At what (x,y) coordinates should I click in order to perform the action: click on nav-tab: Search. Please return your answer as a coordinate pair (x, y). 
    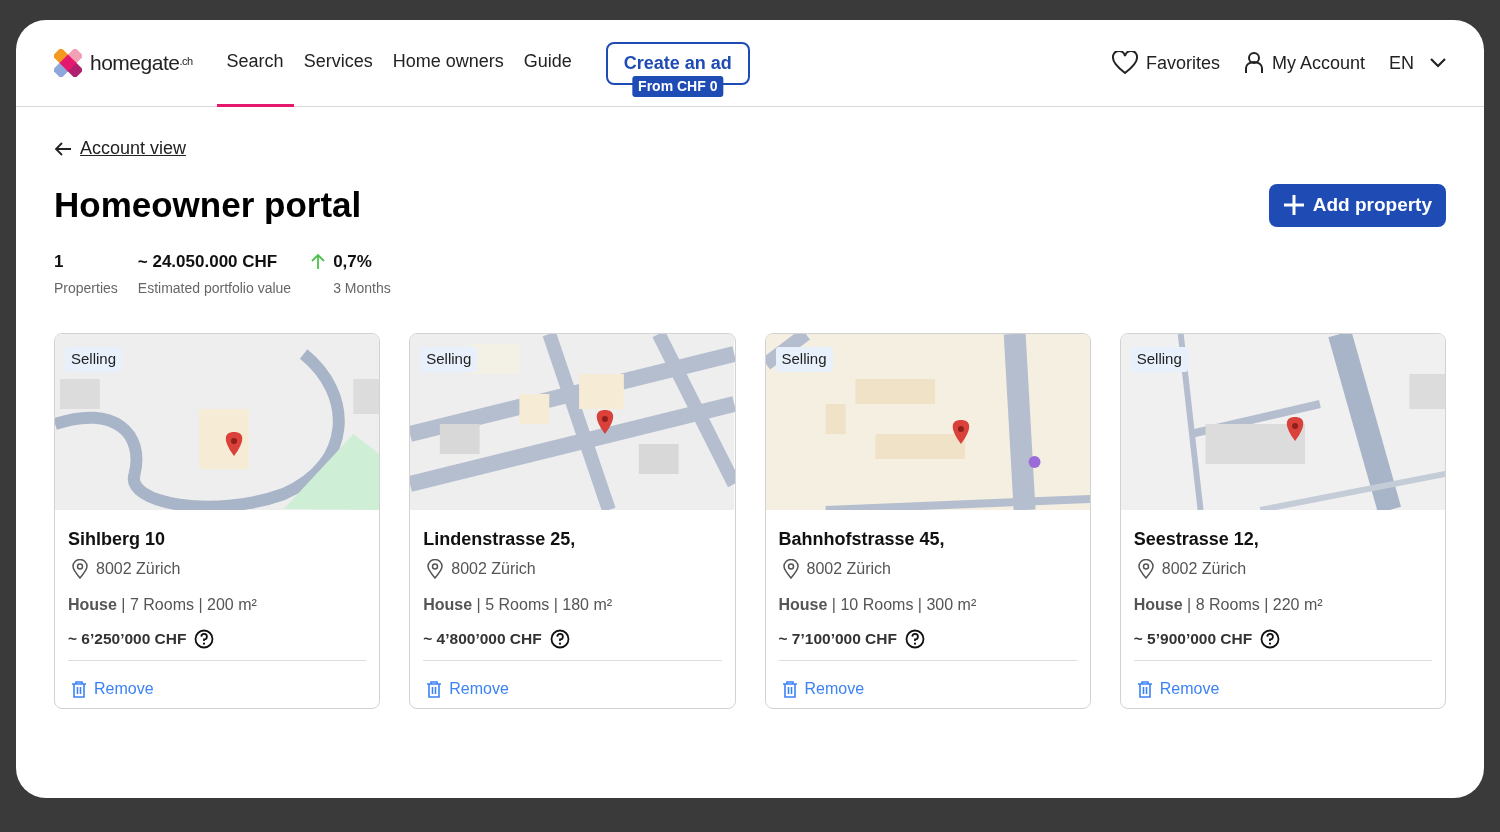
    Looking at the image, I should click on (255, 63).